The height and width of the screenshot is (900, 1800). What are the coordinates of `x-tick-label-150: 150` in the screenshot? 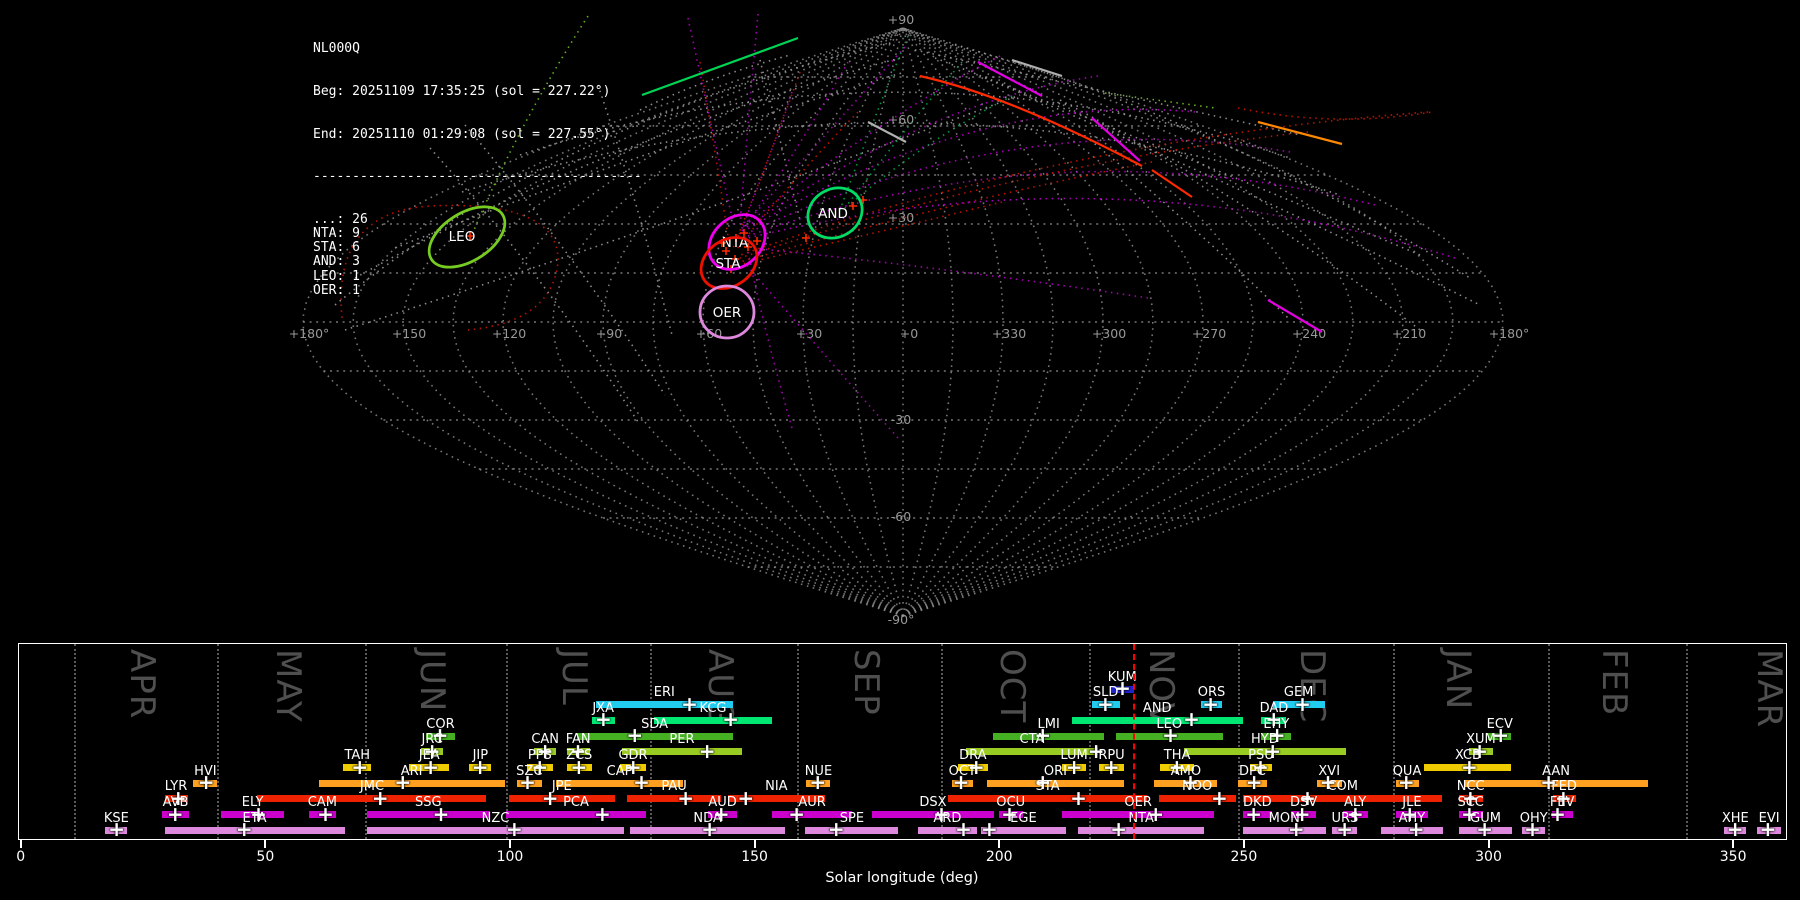 It's located at (754, 857).